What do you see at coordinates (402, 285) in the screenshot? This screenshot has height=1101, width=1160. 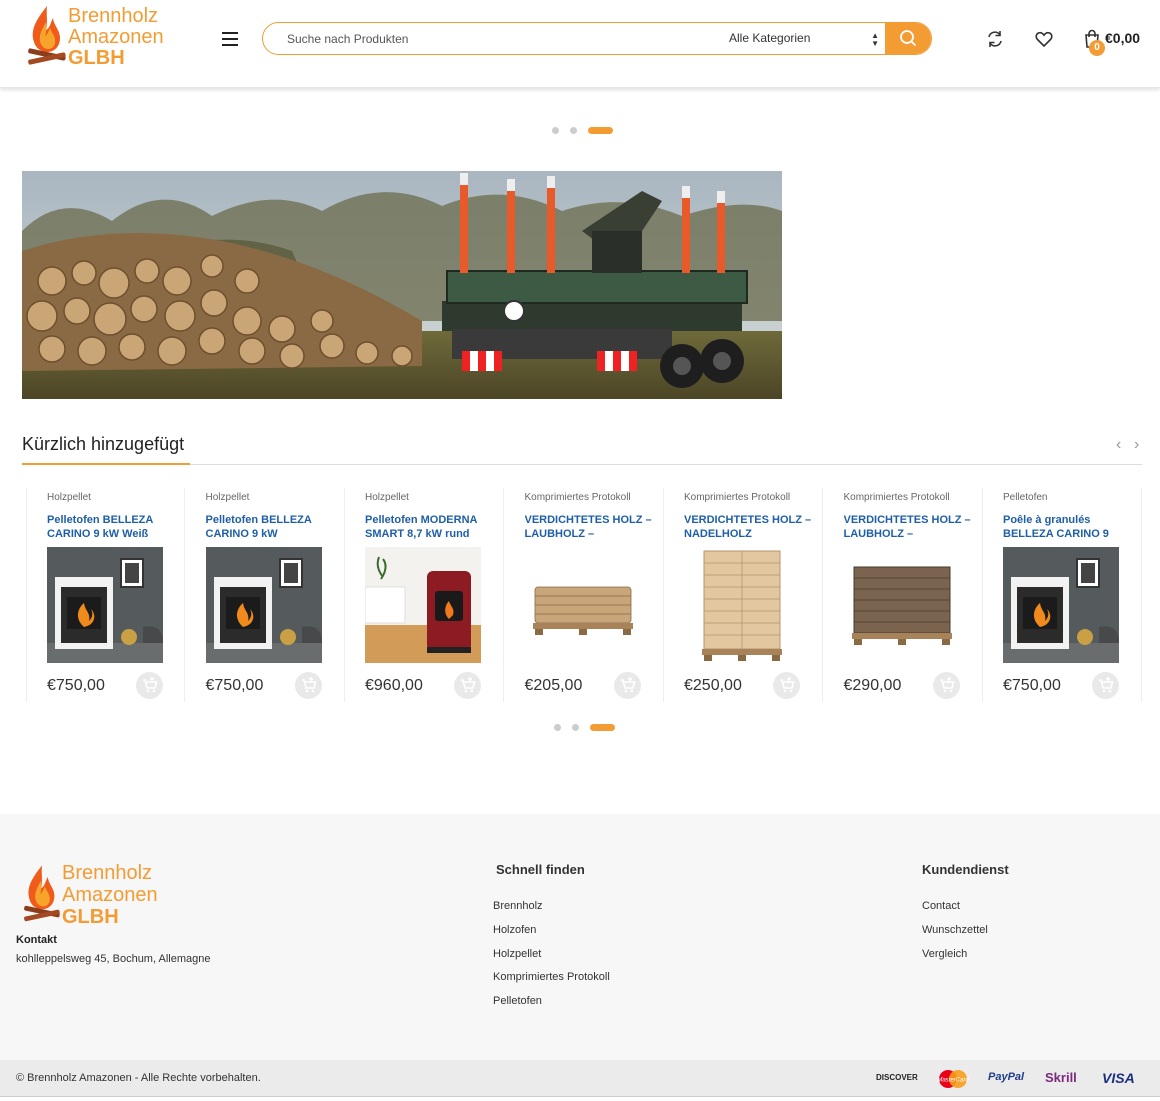 I see `hero-banner-image` at bounding box center [402, 285].